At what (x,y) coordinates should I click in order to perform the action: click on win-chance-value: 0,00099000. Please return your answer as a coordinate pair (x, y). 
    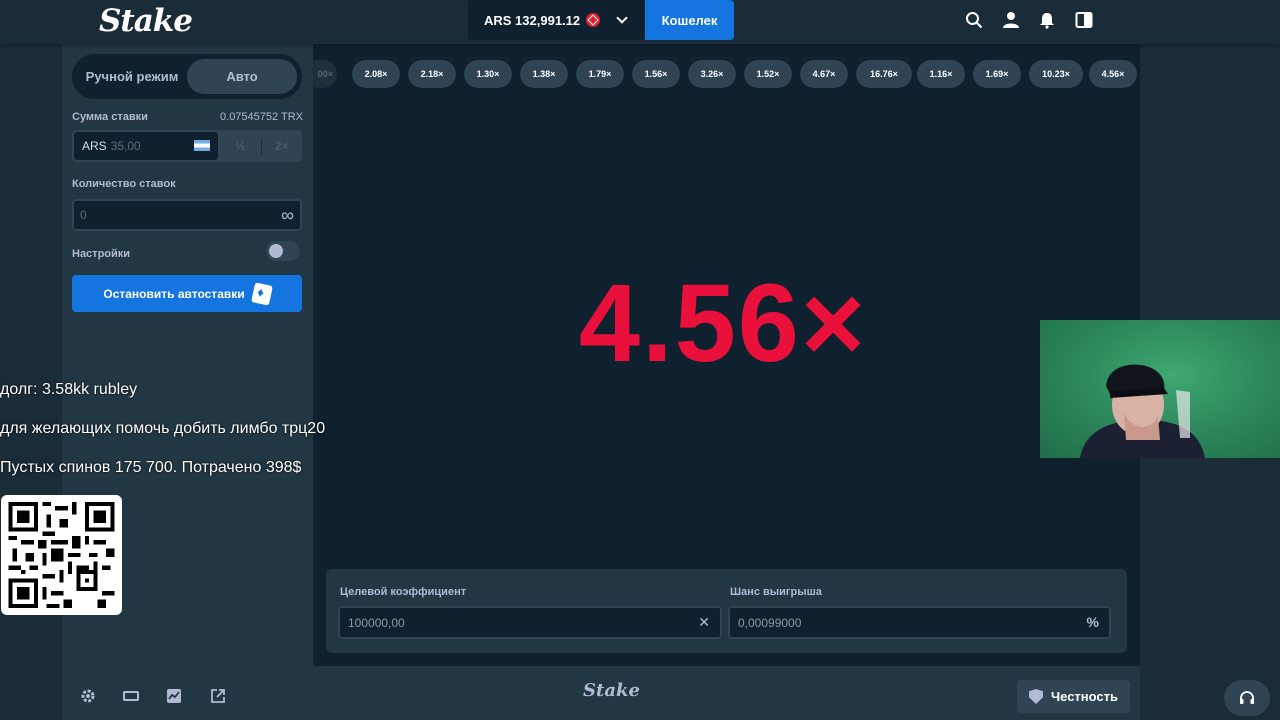
    Looking at the image, I should click on (770, 622).